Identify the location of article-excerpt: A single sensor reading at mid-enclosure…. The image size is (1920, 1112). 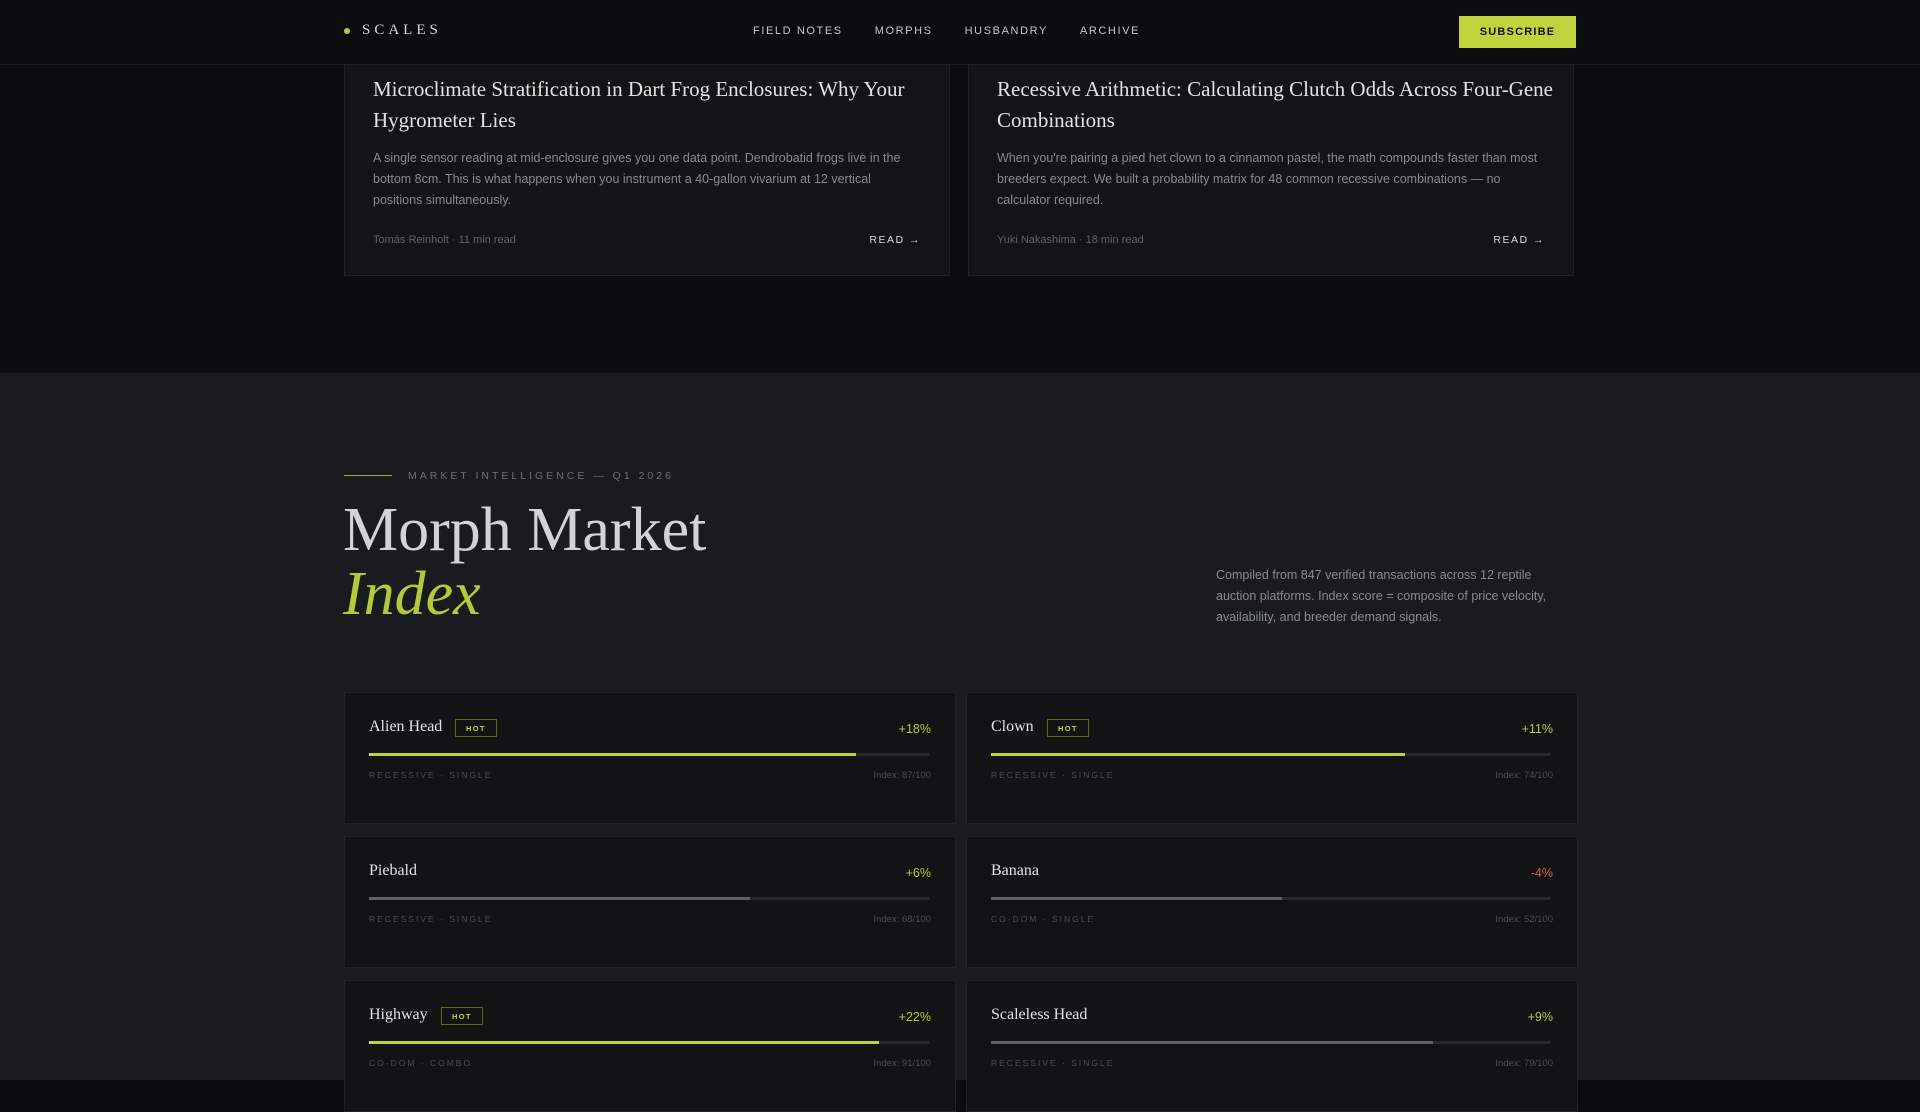
(637, 179).